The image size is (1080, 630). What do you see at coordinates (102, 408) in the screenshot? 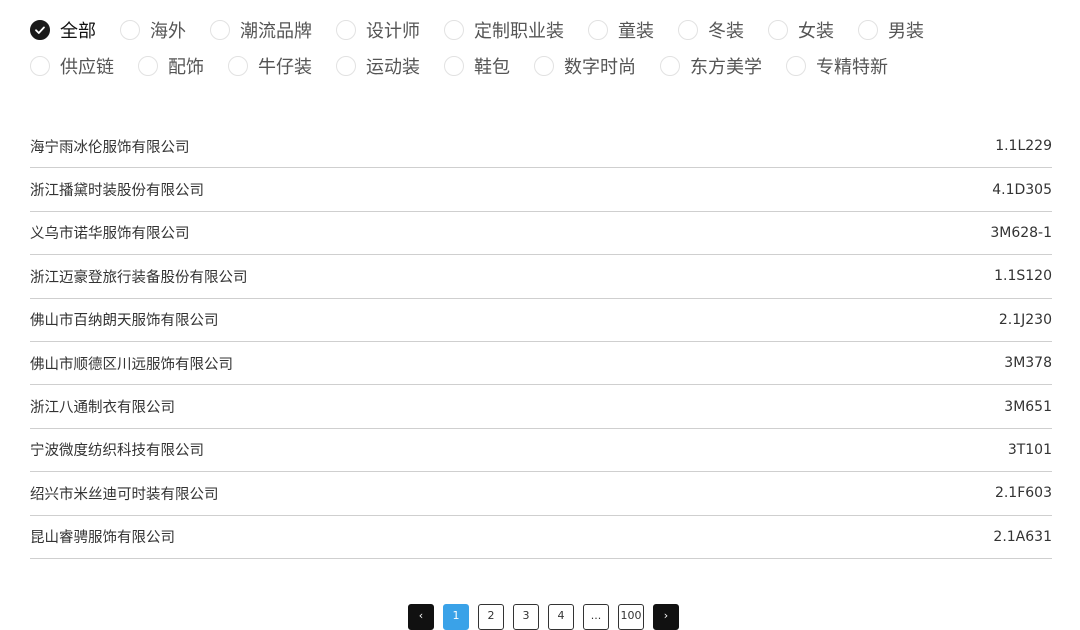
I see `company-name: 浙江八通制衣有限公司` at bounding box center [102, 408].